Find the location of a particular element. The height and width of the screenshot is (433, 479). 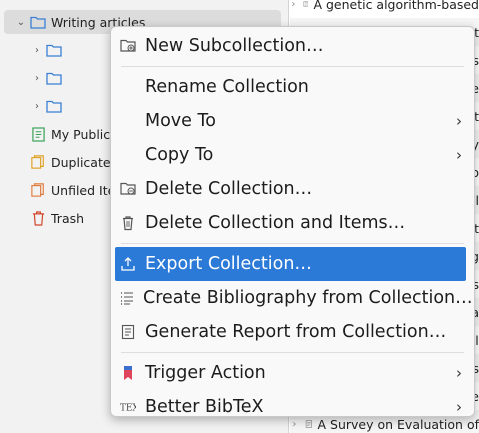

document-icon is located at coordinates (305, 4).